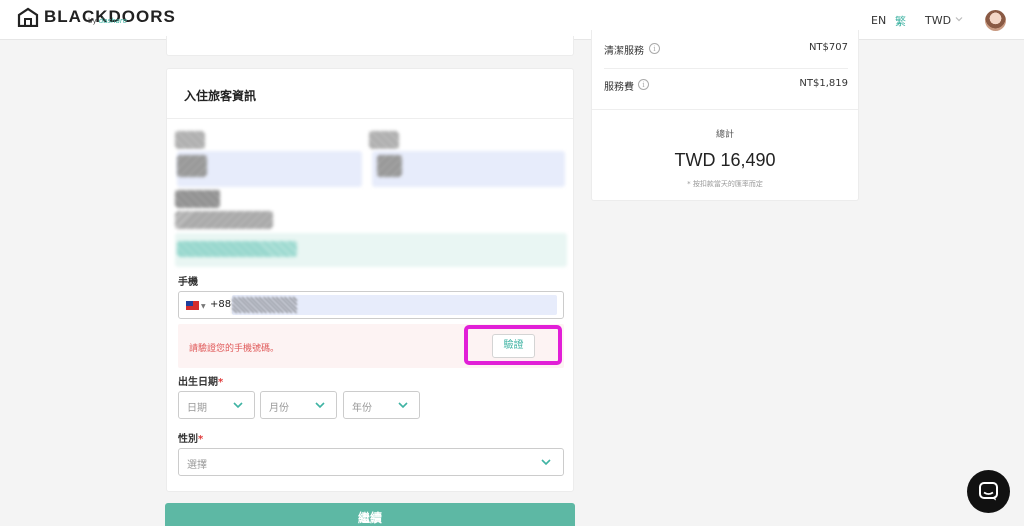  I want to click on cleaning-fee-value: NT$707, so click(828, 47).